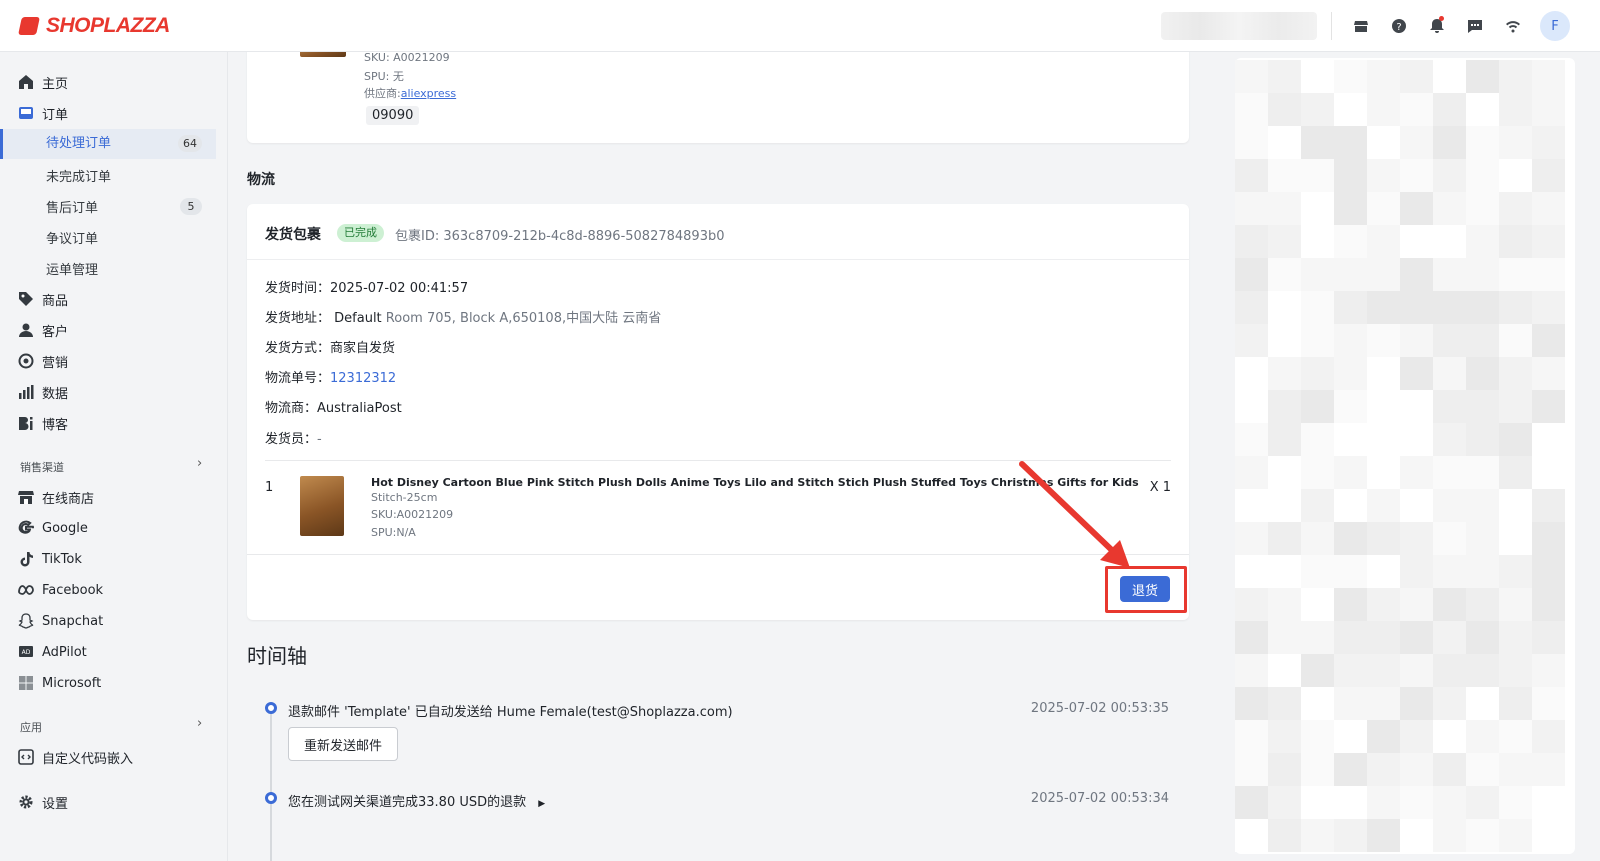  Describe the element at coordinates (428, 93) in the screenshot. I see `supplier-link: aliexpress` at that location.